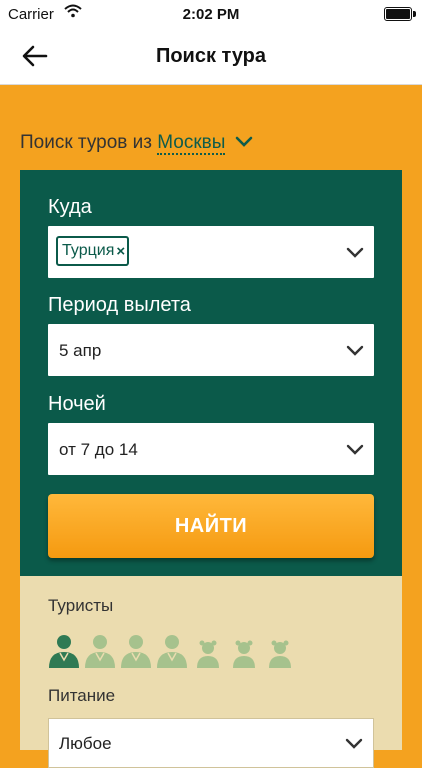 The width and height of the screenshot is (422, 768). Describe the element at coordinates (70, 207) in the screenshot. I see `destination-label: Куда` at that location.